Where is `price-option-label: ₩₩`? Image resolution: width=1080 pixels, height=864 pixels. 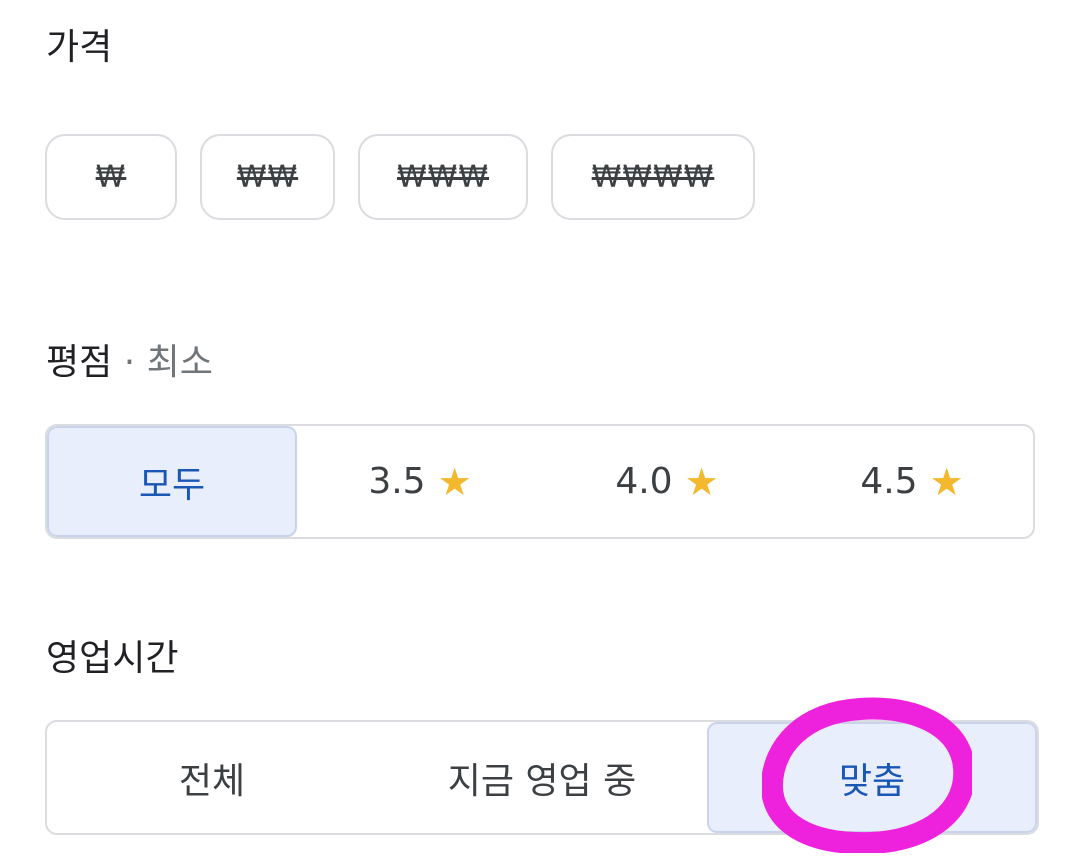 price-option-label: ₩₩ is located at coordinates (267, 177).